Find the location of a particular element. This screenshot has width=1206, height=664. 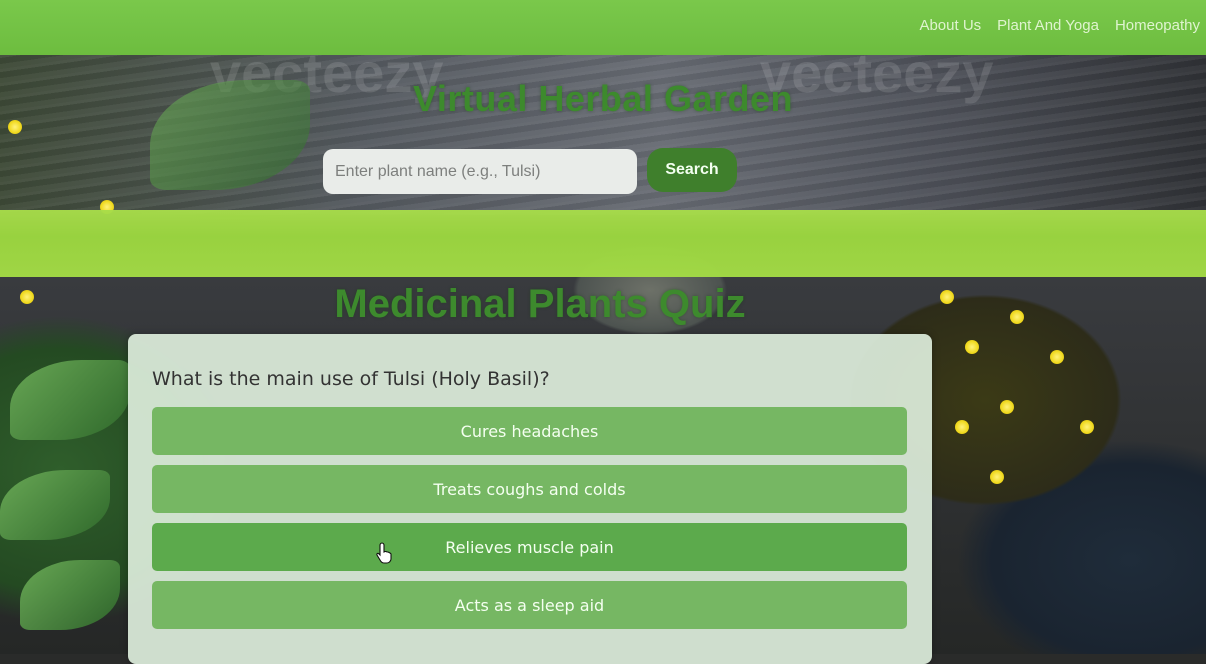

nav-links: About Us Plant And Yoga Homeopathy is located at coordinates (1059, 25).